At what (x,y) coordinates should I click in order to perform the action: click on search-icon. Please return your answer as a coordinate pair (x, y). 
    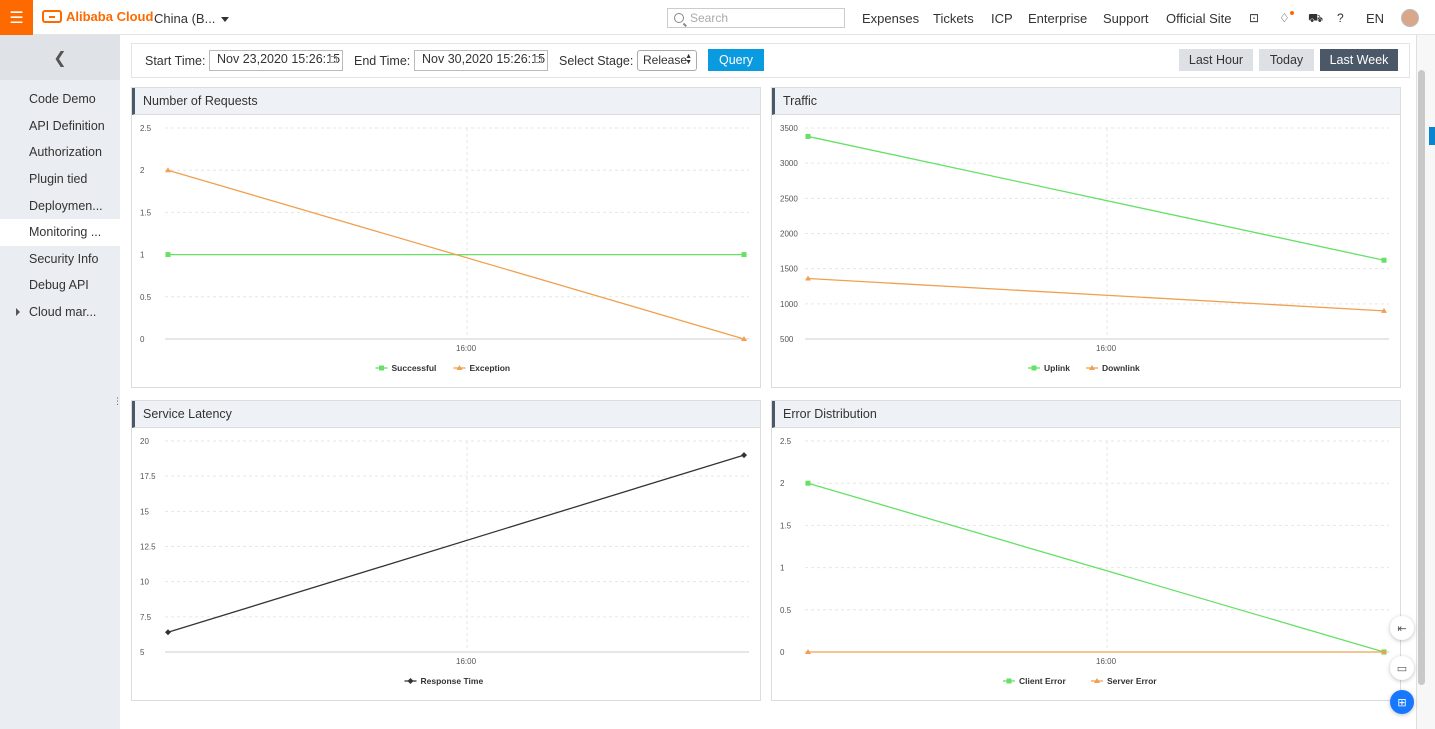
    Looking at the image, I should click on (679, 18).